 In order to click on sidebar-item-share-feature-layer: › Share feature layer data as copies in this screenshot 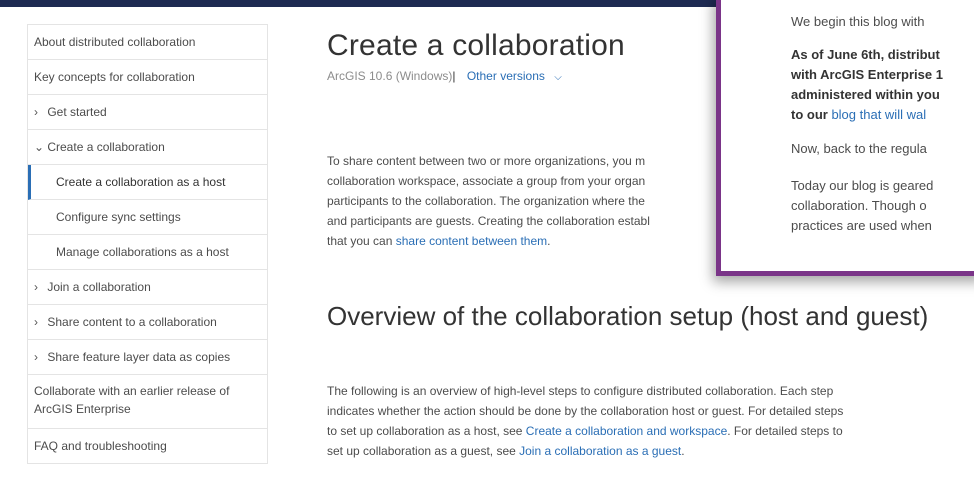, I will do `click(147, 357)`.